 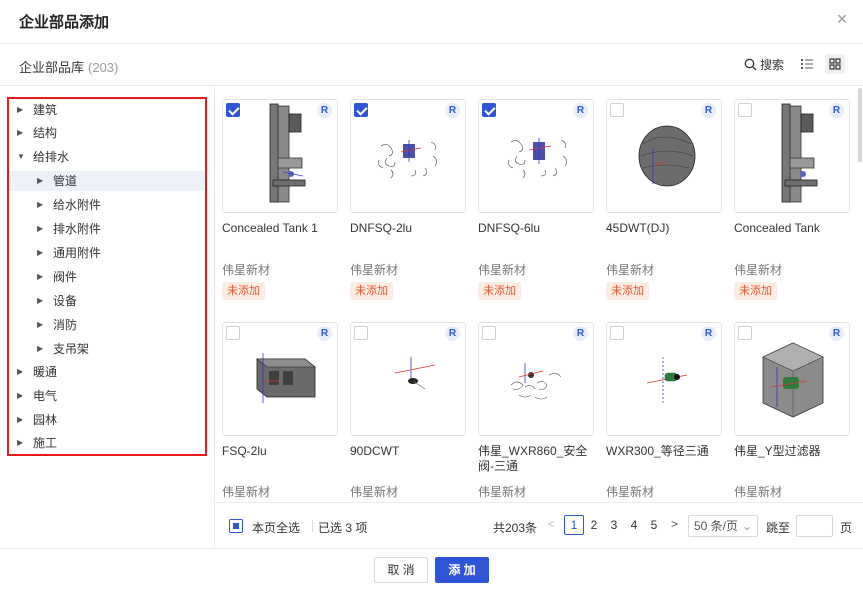 I want to click on item-name: 伟星_Y型过滤器, so click(x=777, y=451).